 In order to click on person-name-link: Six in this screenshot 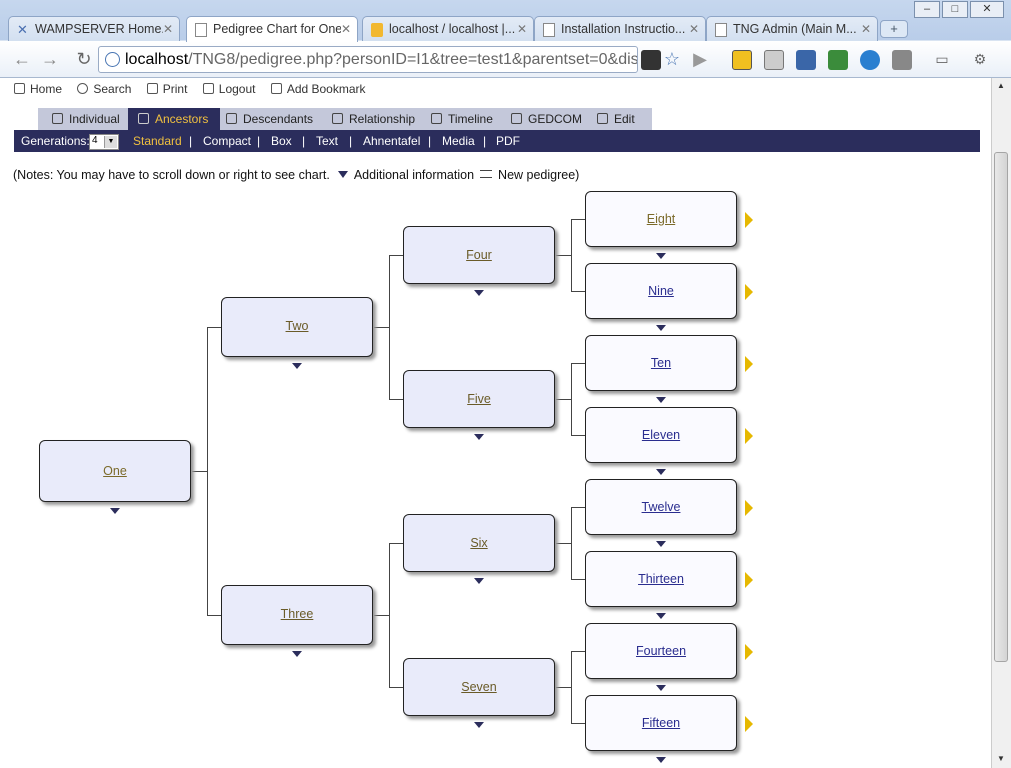, I will do `click(478, 543)`.